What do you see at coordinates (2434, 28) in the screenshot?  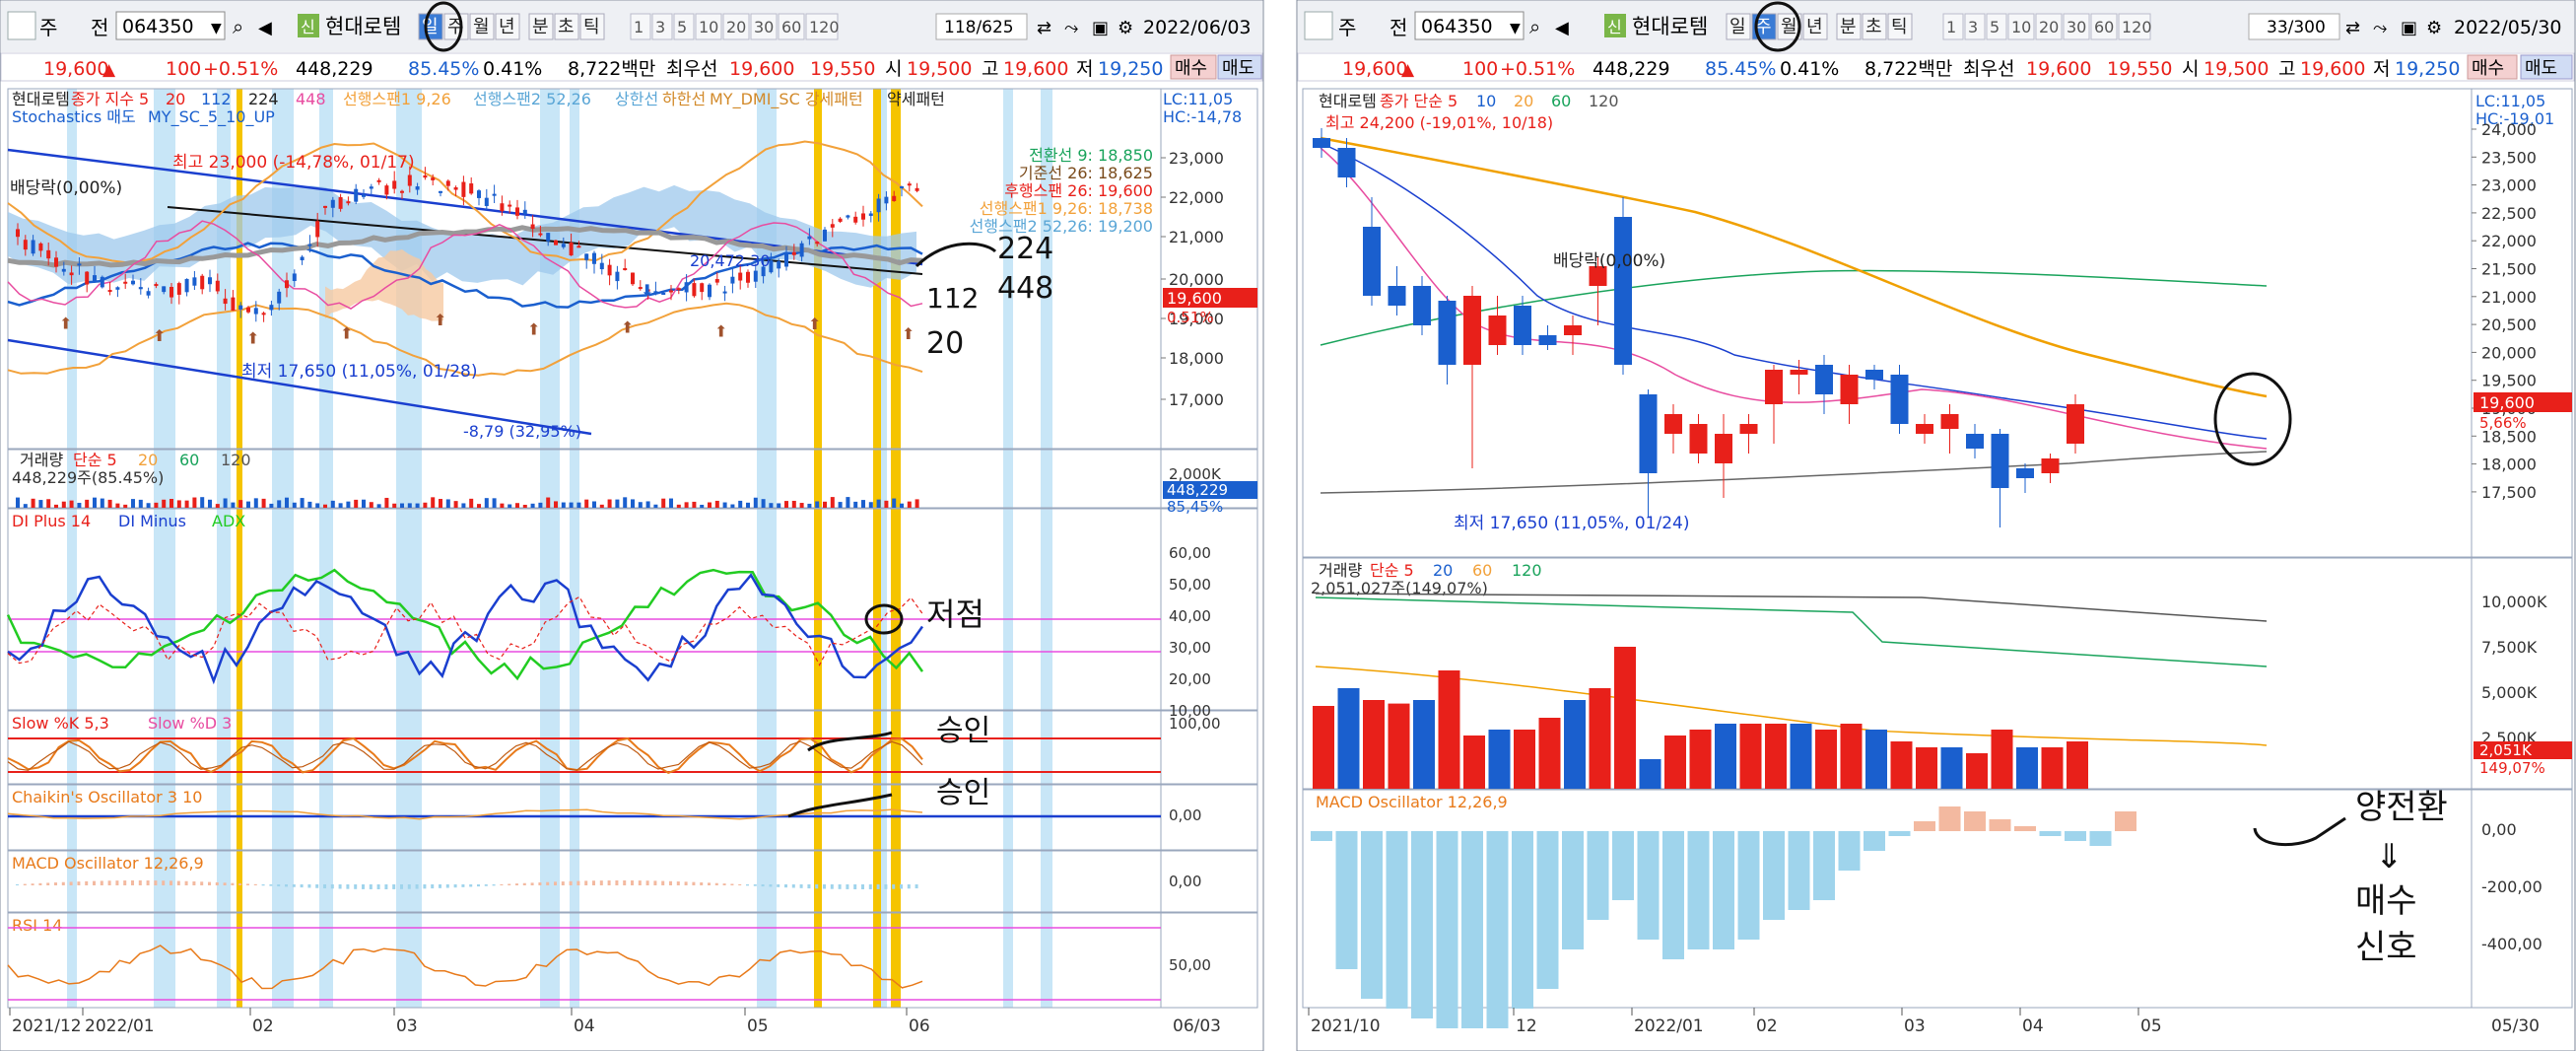 I see `right-settings-icon: ⚙` at bounding box center [2434, 28].